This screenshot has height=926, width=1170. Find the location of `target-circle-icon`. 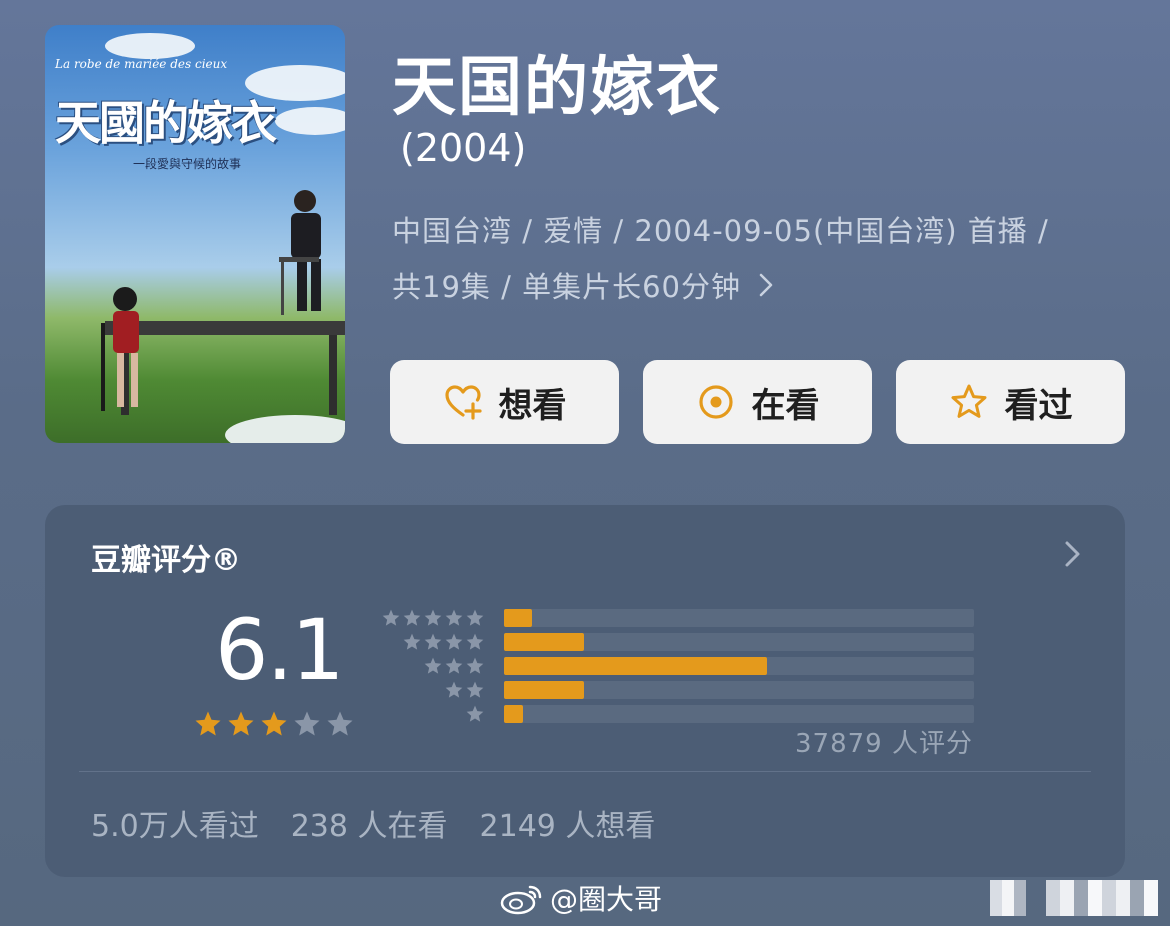

target-circle-icon is located at coordinates (715, 402).